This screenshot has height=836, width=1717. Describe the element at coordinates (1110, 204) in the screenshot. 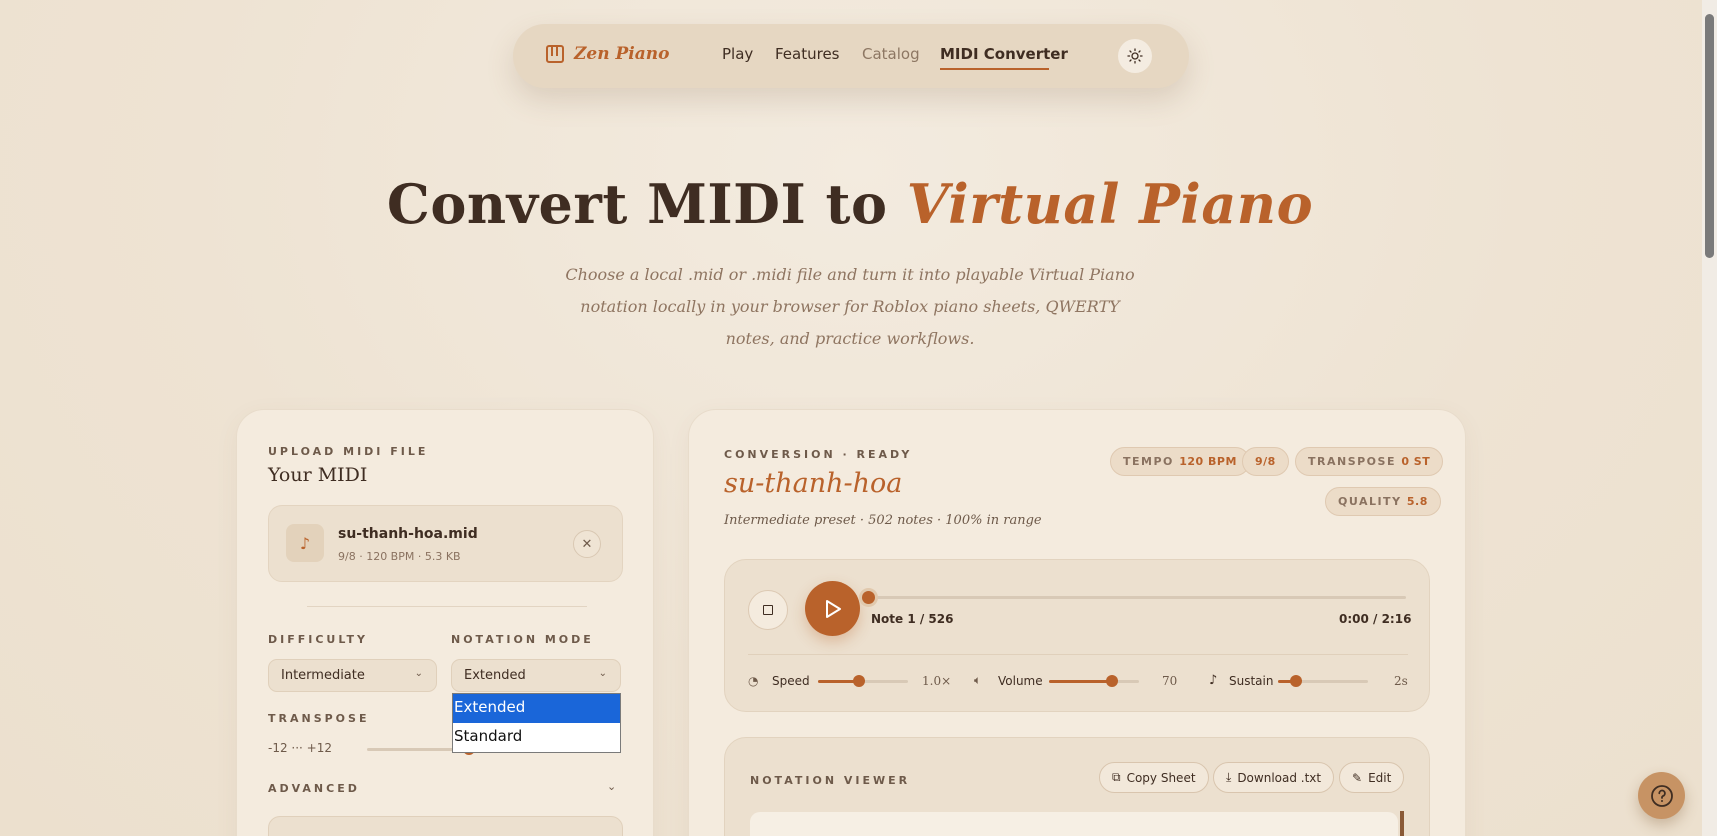

I see `title-accent: Virtual Piano` at that location.